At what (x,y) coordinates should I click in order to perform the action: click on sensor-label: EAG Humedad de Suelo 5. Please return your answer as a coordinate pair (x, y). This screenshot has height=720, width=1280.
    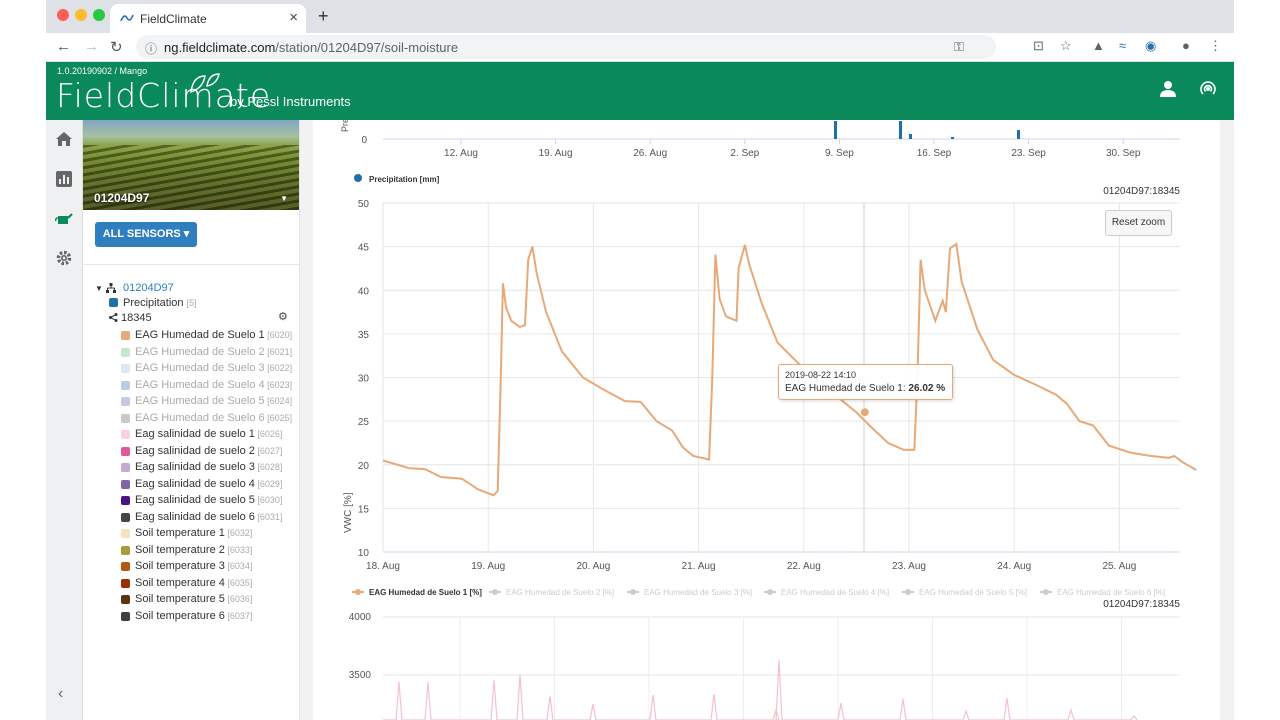
    Looking at the image, I should click on (200, 401).